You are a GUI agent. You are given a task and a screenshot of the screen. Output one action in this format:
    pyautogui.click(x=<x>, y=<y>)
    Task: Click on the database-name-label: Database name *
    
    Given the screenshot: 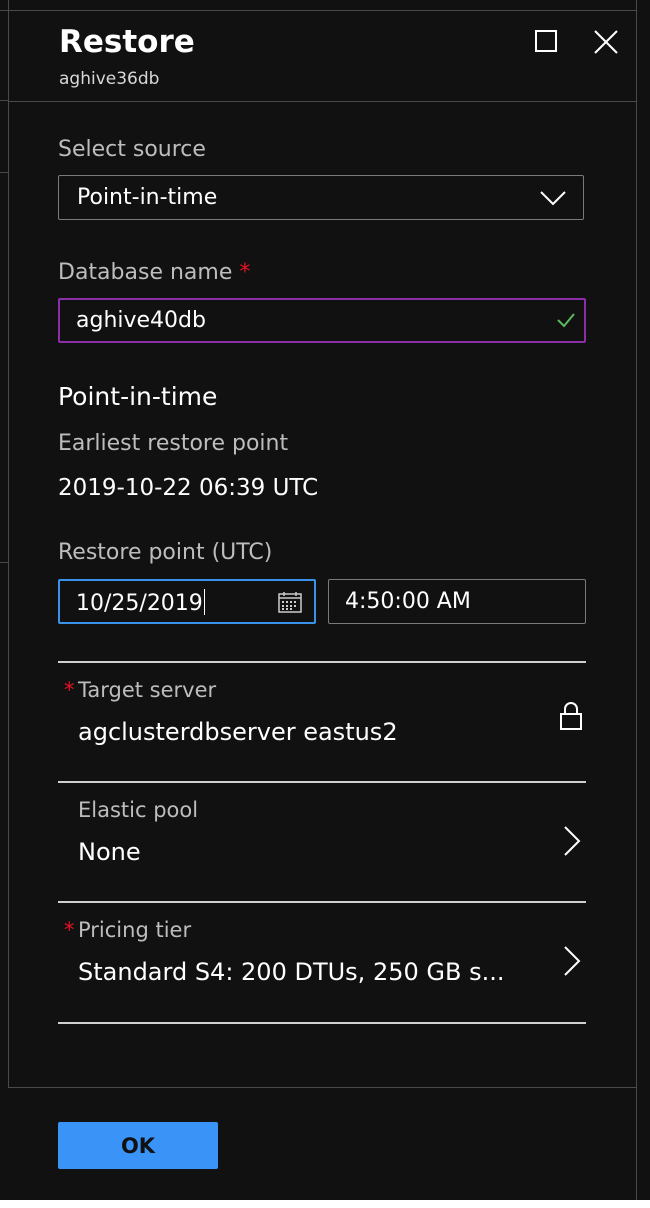 What is the action you would take?
    pyautogui.click(x=154, y=273)
    